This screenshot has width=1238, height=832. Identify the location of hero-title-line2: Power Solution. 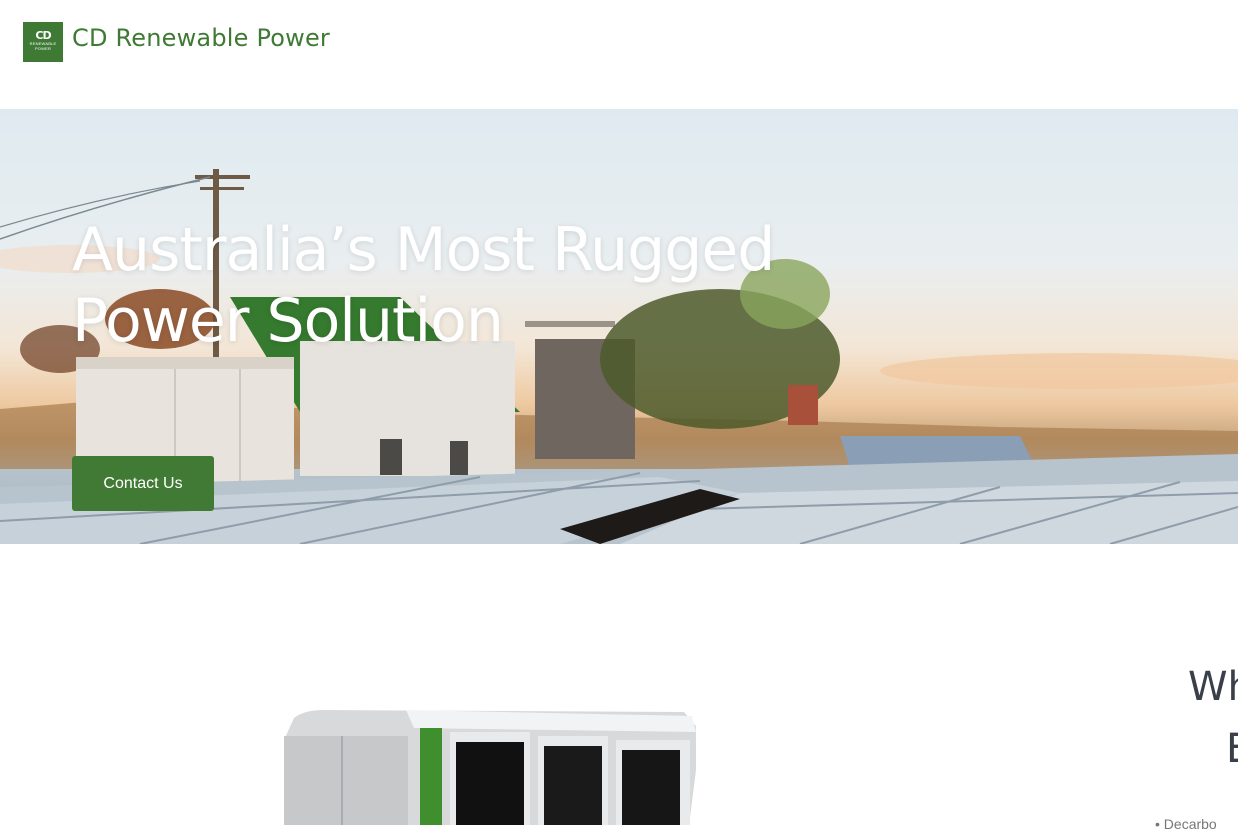
(288, 321).